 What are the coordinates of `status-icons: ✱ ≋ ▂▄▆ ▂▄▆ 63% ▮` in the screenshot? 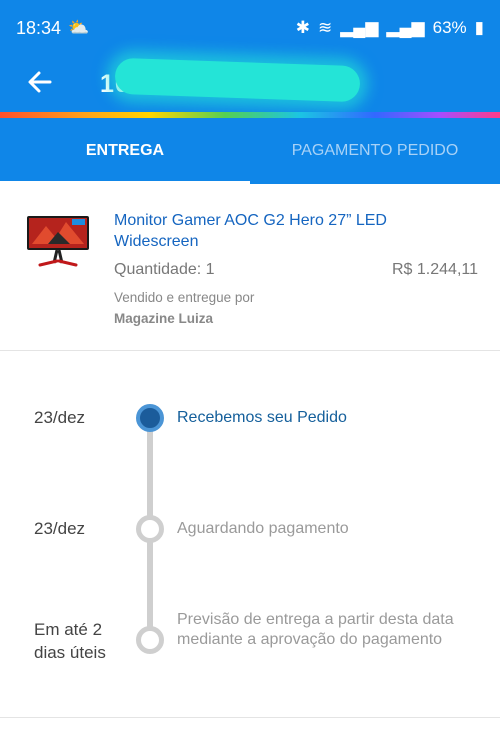 It's located at (390, 28).